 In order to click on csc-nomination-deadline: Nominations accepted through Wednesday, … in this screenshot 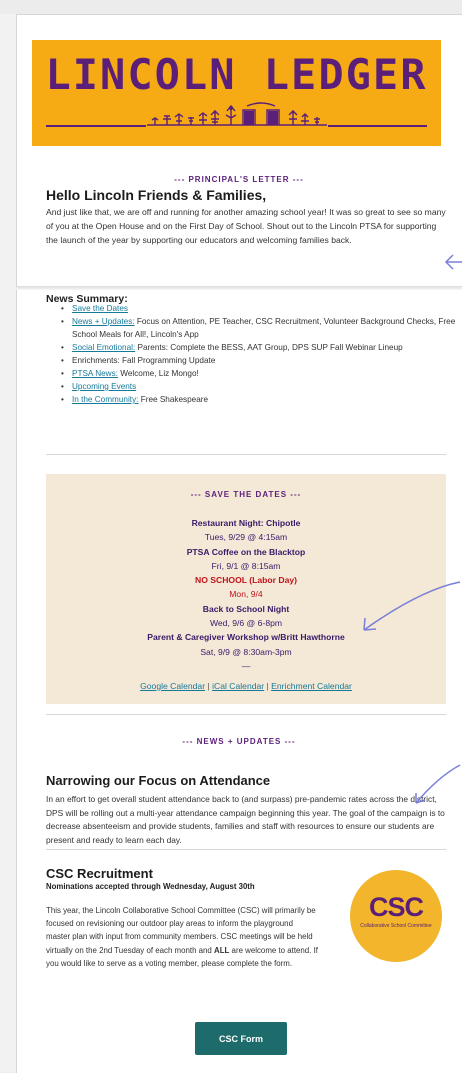, I will do `click(150, 886)`.